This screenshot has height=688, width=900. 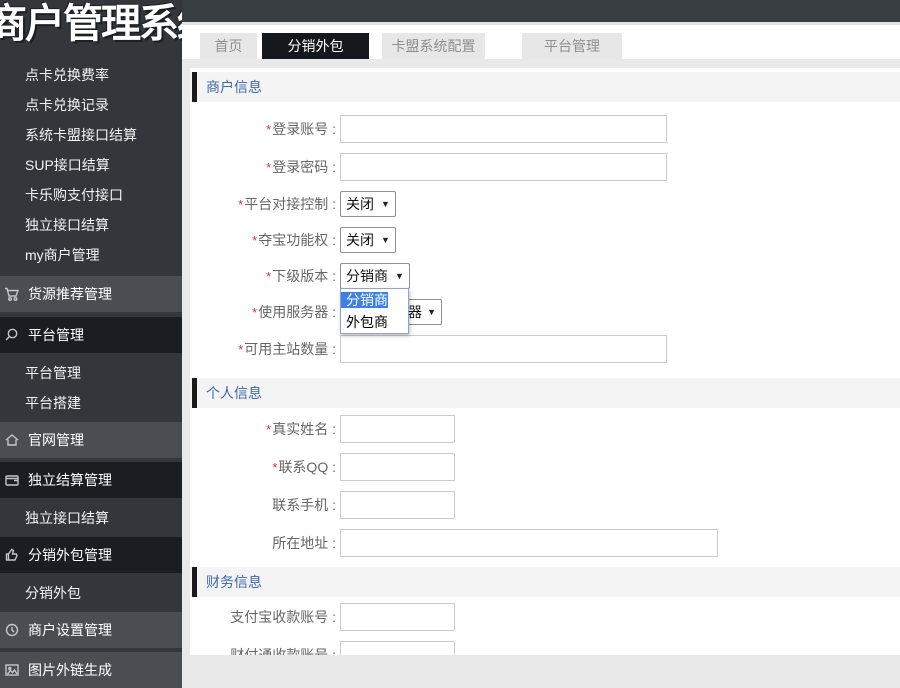 What do you see at coordinates (290, 349) in the screenshot?
I see `field-label: 可用主站数量 :` at bounding box center [290, 349].